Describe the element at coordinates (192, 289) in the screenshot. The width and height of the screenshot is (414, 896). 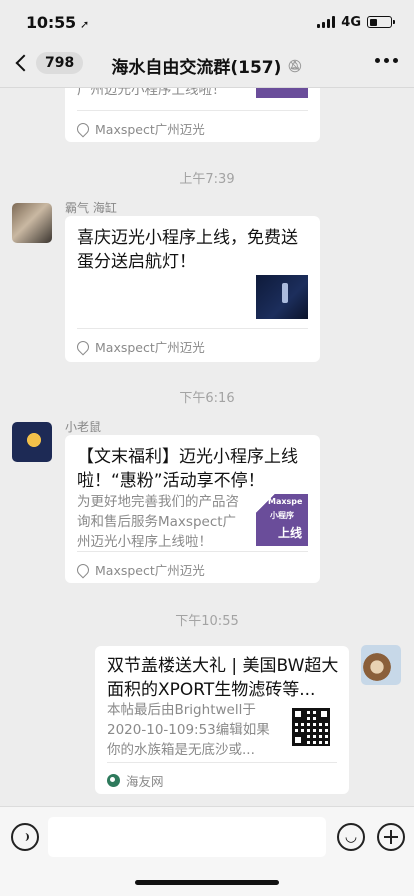
I see `link-card: 喜庆迈光小程序上线，免费送蛋分送启航灯！ Maxspect广州迈光` at that location.